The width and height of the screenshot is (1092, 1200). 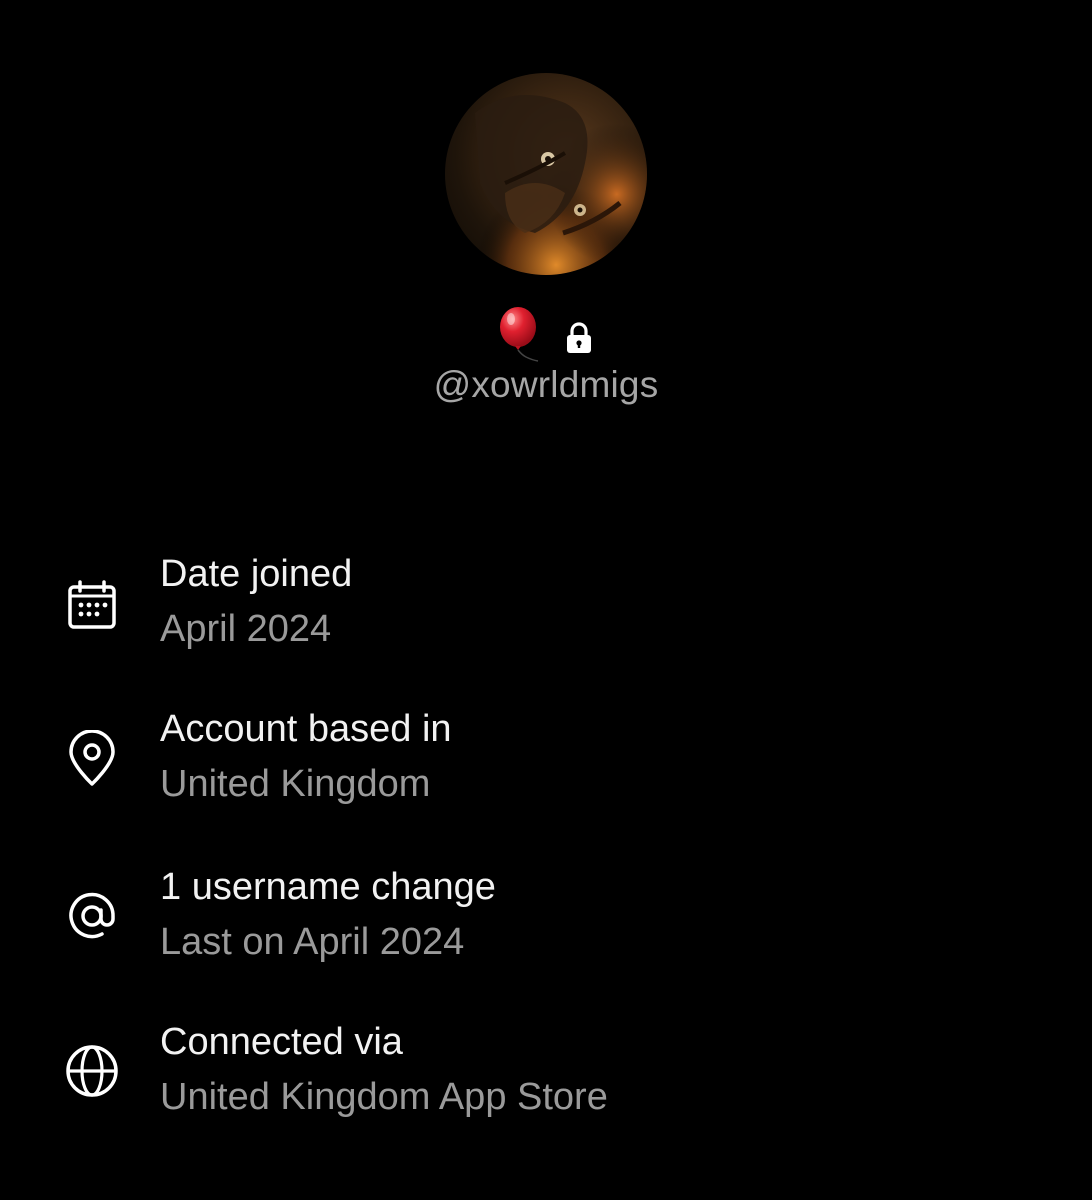 What do you see at coordinates (256, 574) in the screenshot?
I see `date-joined-label: Date joined` at bounding box center [256, 574].